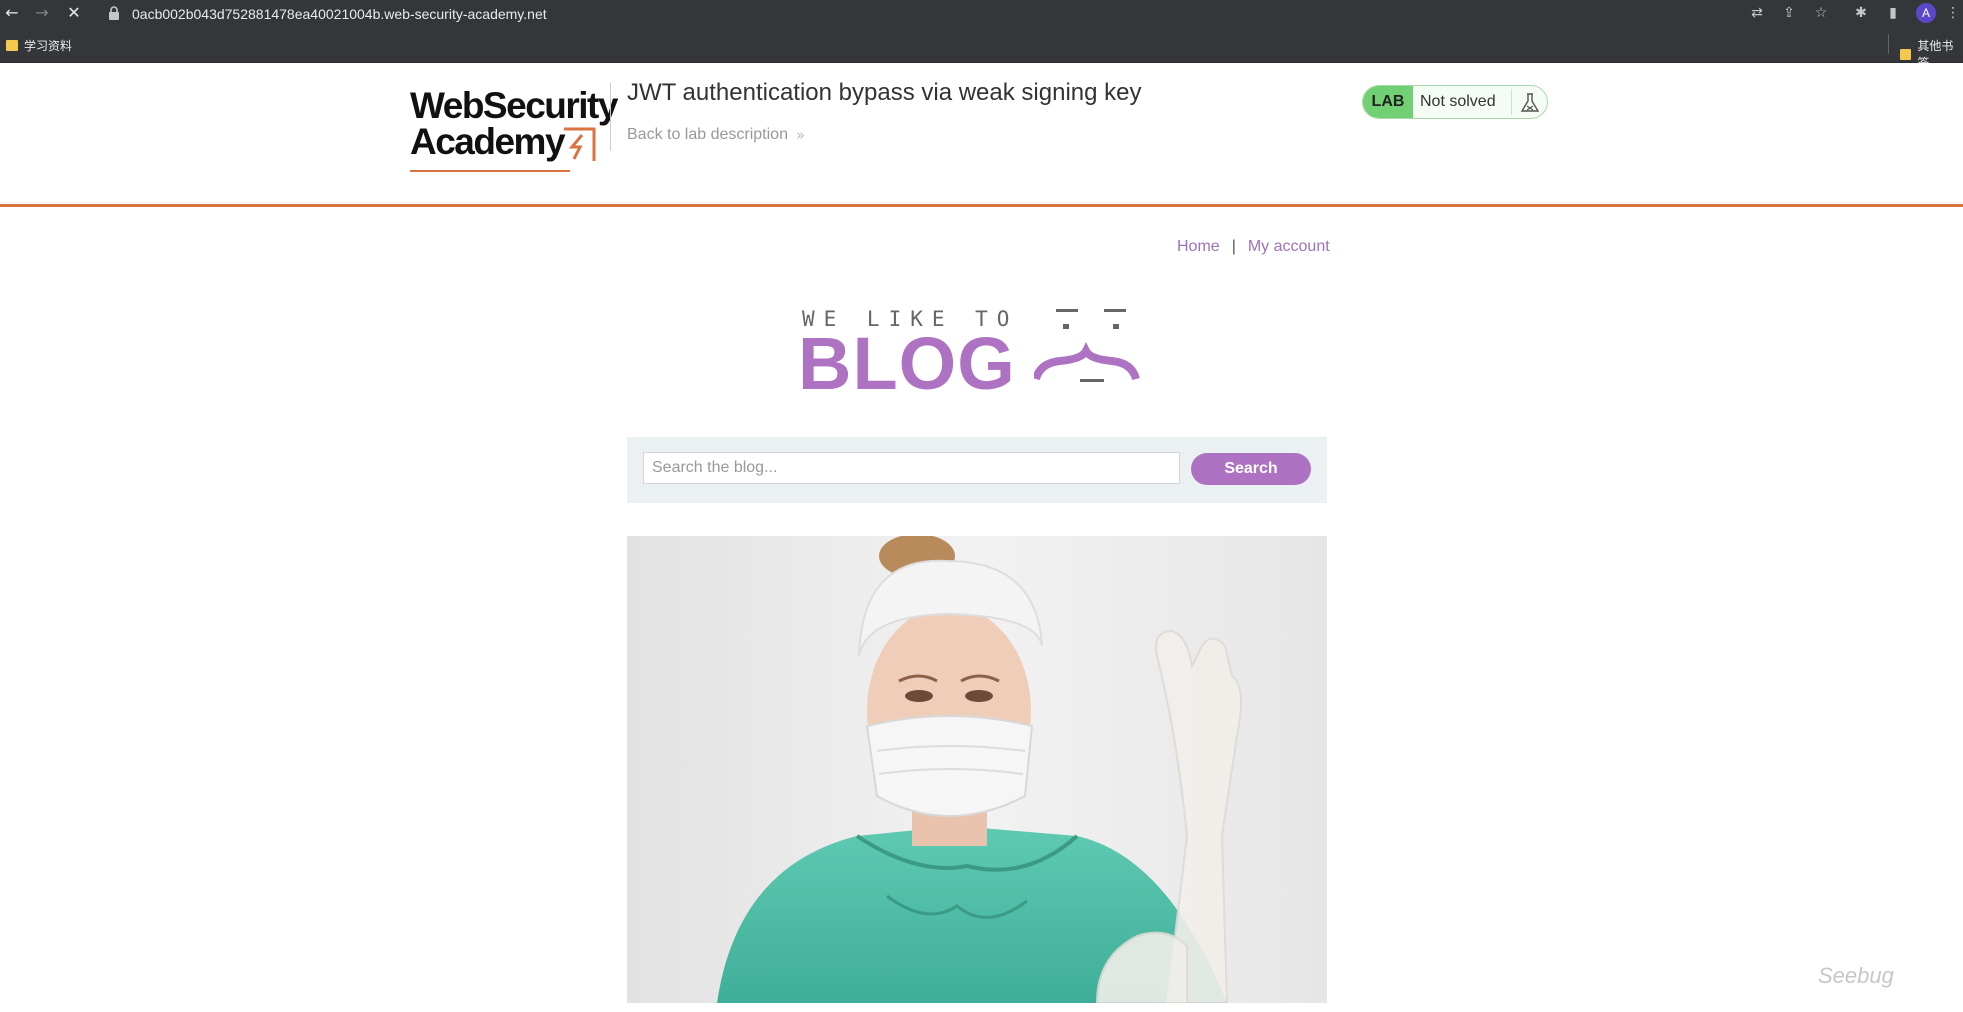 The image size is (1963, 1012). Describe the element at coordinates (114, 13) in the screenshot. I see `lock-icon` at that location.